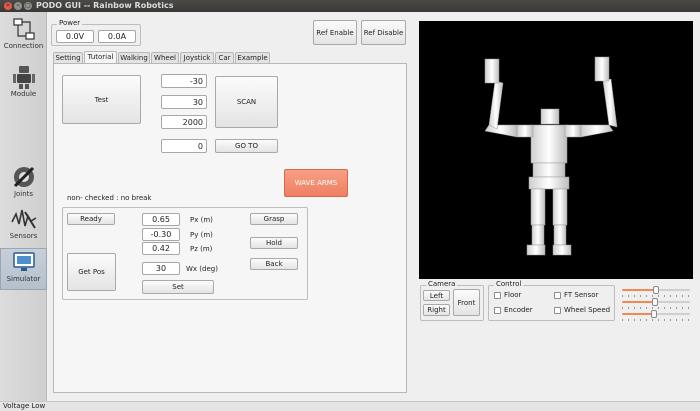 The height and width of the screenshot is (411, 700). Describe the element at coordinates (184, 146) in the screenshot. I see `goto-value-field: 0` at that location.